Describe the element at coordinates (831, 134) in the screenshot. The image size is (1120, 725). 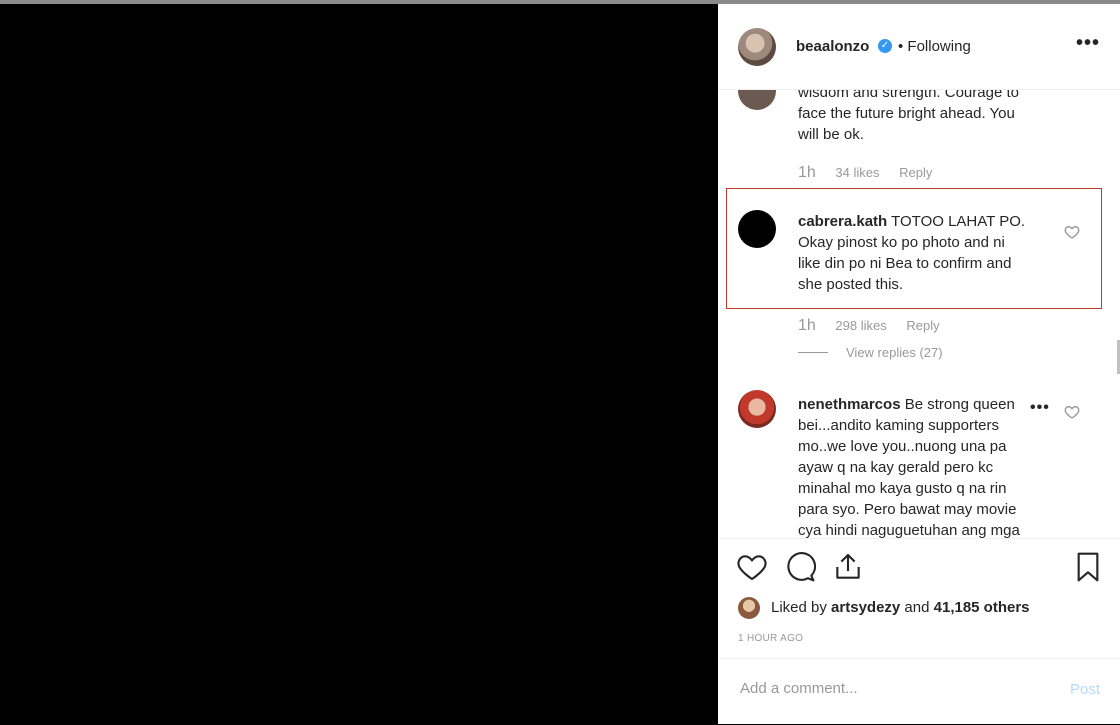
I see `comment-line: will be ok.` at that location.